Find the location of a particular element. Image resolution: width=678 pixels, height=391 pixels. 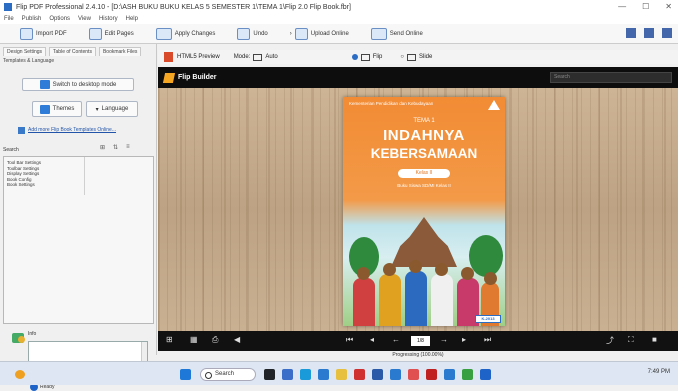

import-pdf-icon is located at coordinates (26, 33).